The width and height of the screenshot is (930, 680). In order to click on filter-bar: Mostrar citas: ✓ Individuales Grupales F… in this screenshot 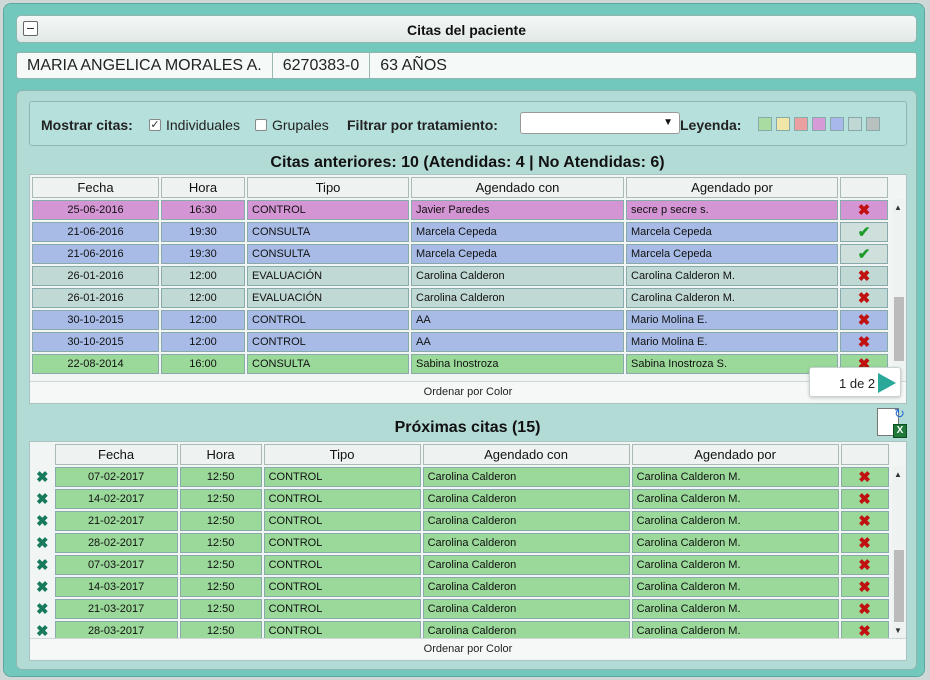, I will do `click(468, 123)`.